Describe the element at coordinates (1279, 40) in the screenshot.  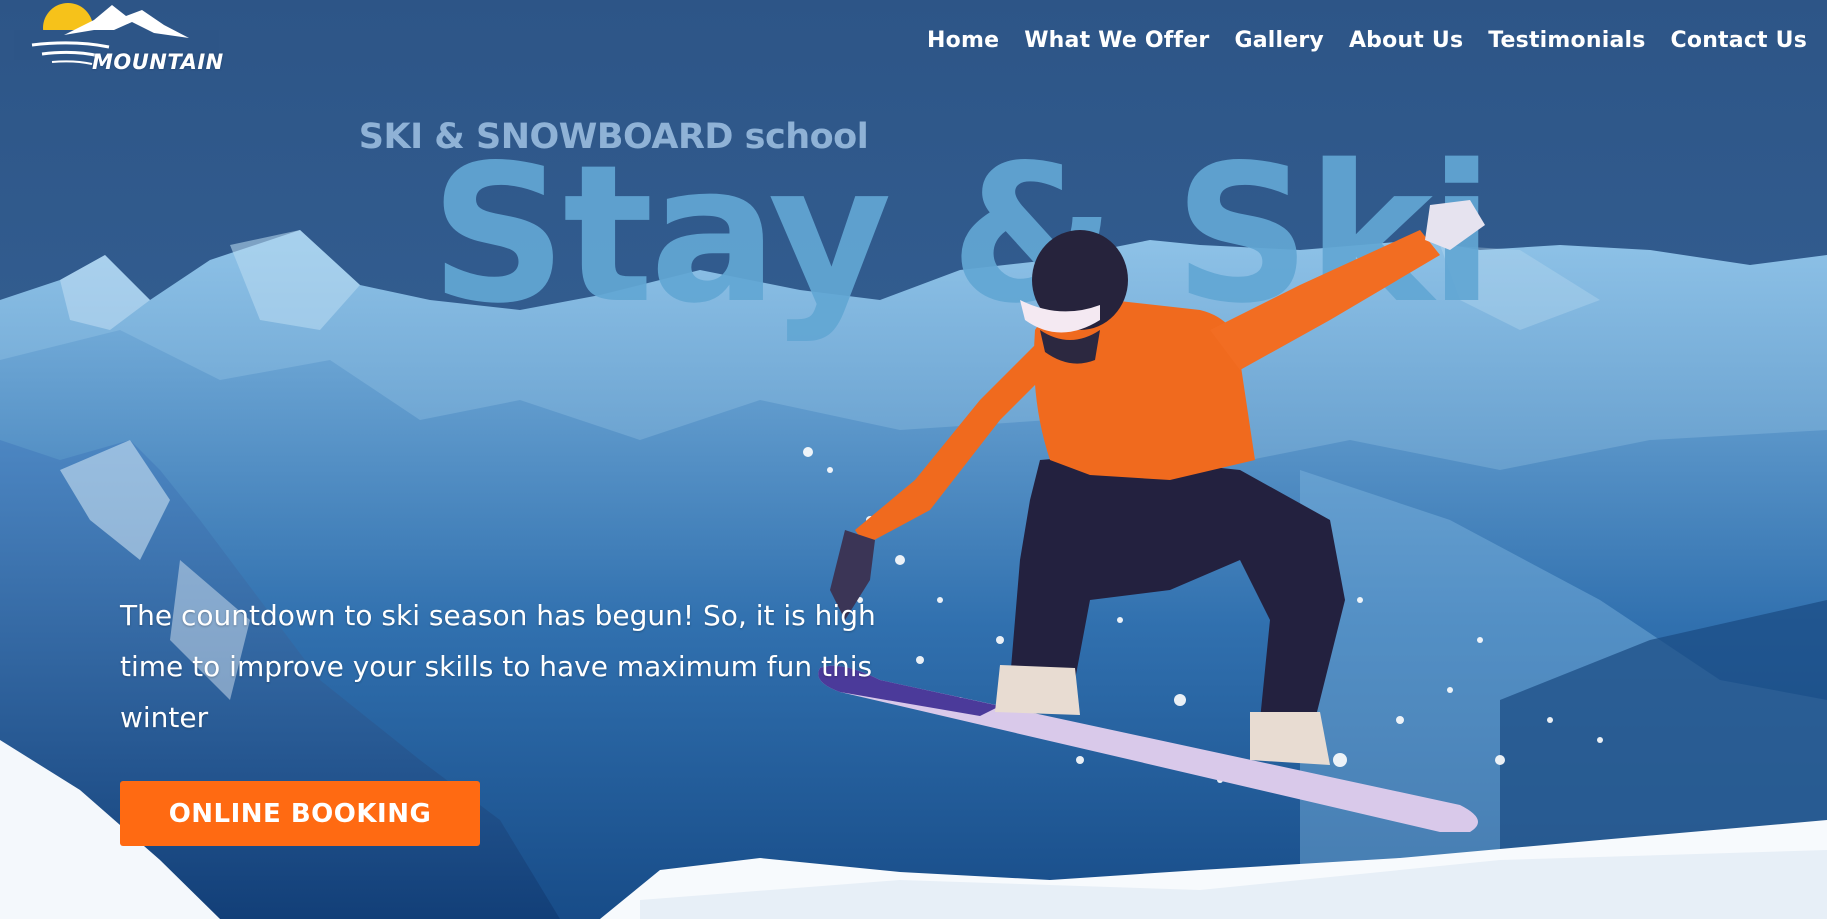
I see `nav-gallery: Gallery` at that location.